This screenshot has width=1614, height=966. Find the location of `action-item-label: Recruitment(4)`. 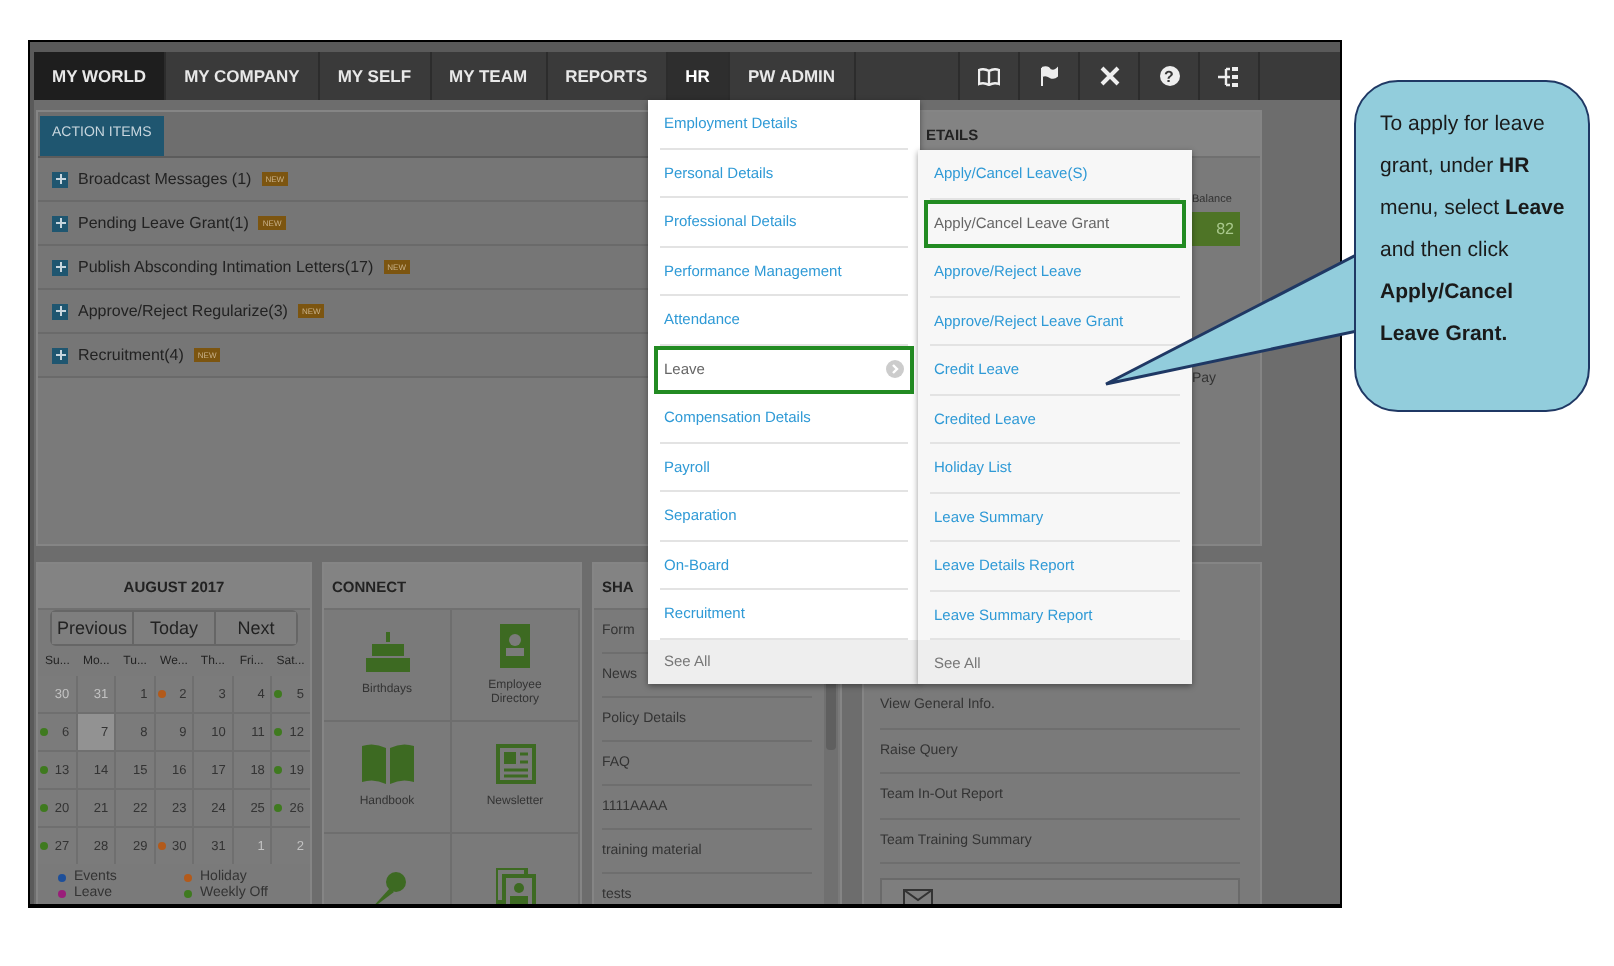

action-item-label: Recruitment(4) is located at coordinates (131, 355).